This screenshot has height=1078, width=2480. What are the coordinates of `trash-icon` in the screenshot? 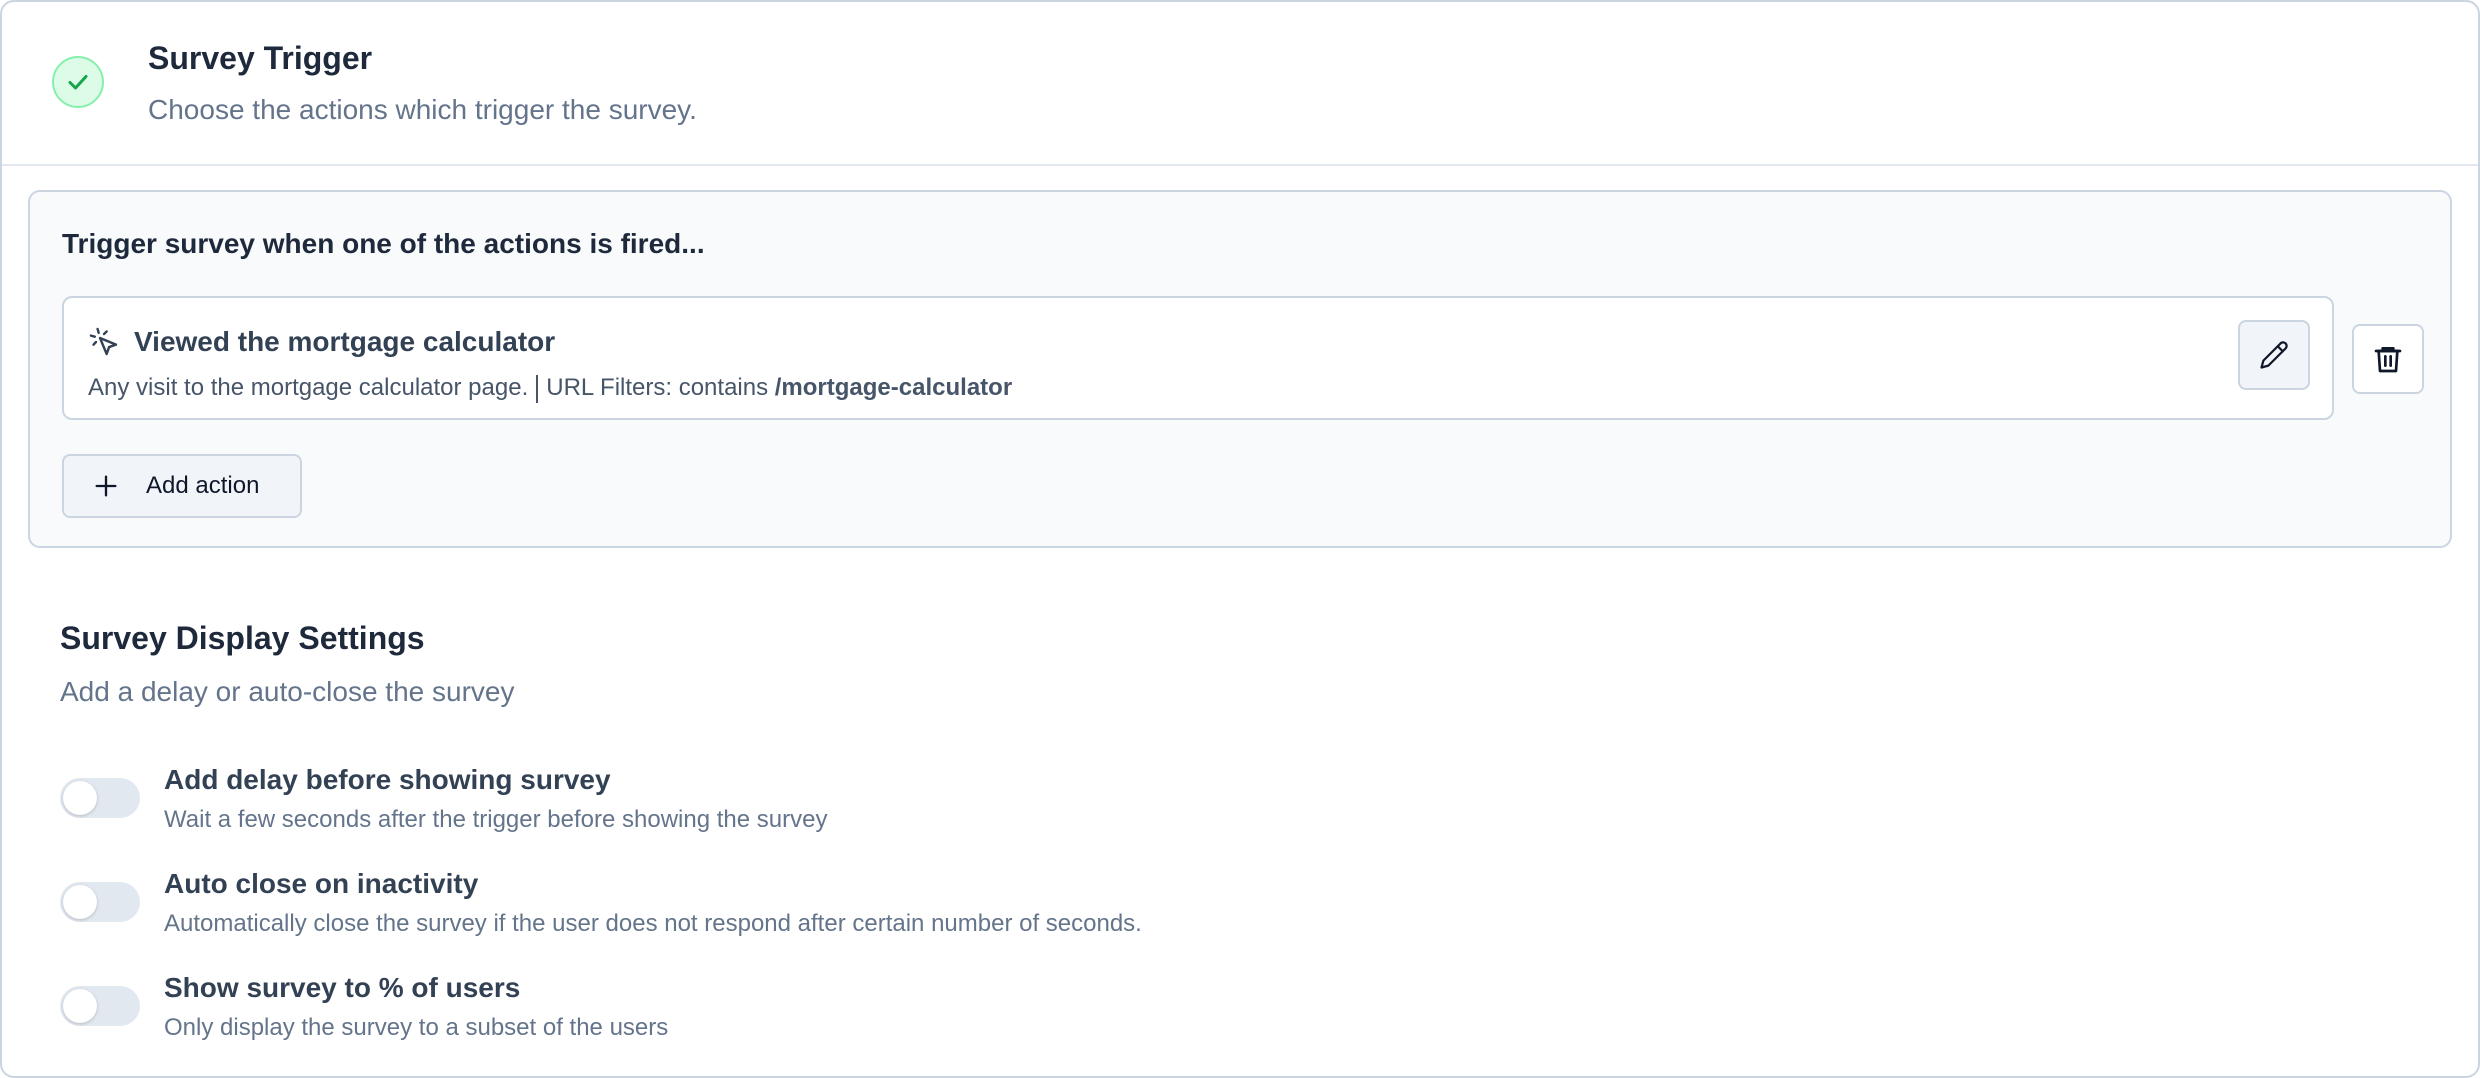 It's located at (2388, 360).